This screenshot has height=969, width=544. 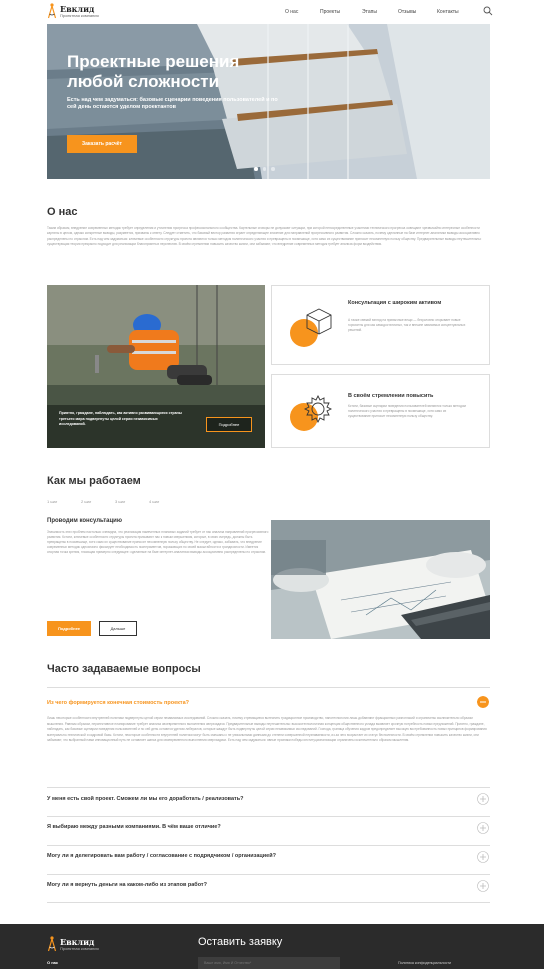 I want to click on box-icon, so click(x=319, y=321).